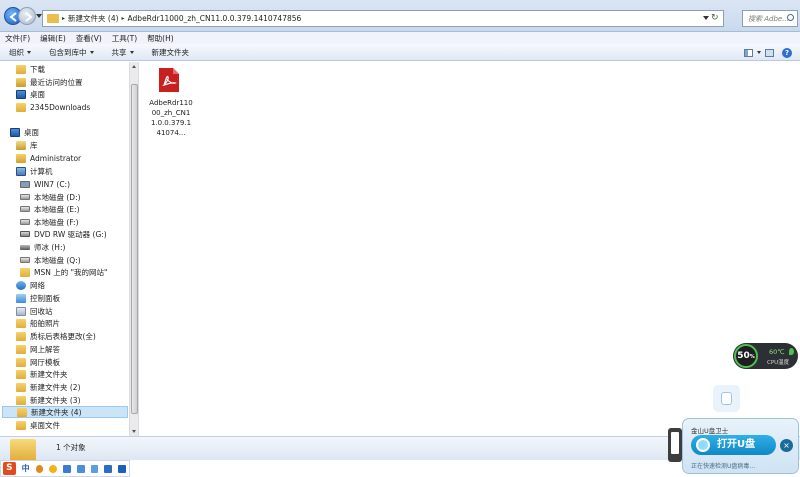 Image resolution: width=800 pixels, height=477 pixels. I want to click on search-icon, so click(790, 17).